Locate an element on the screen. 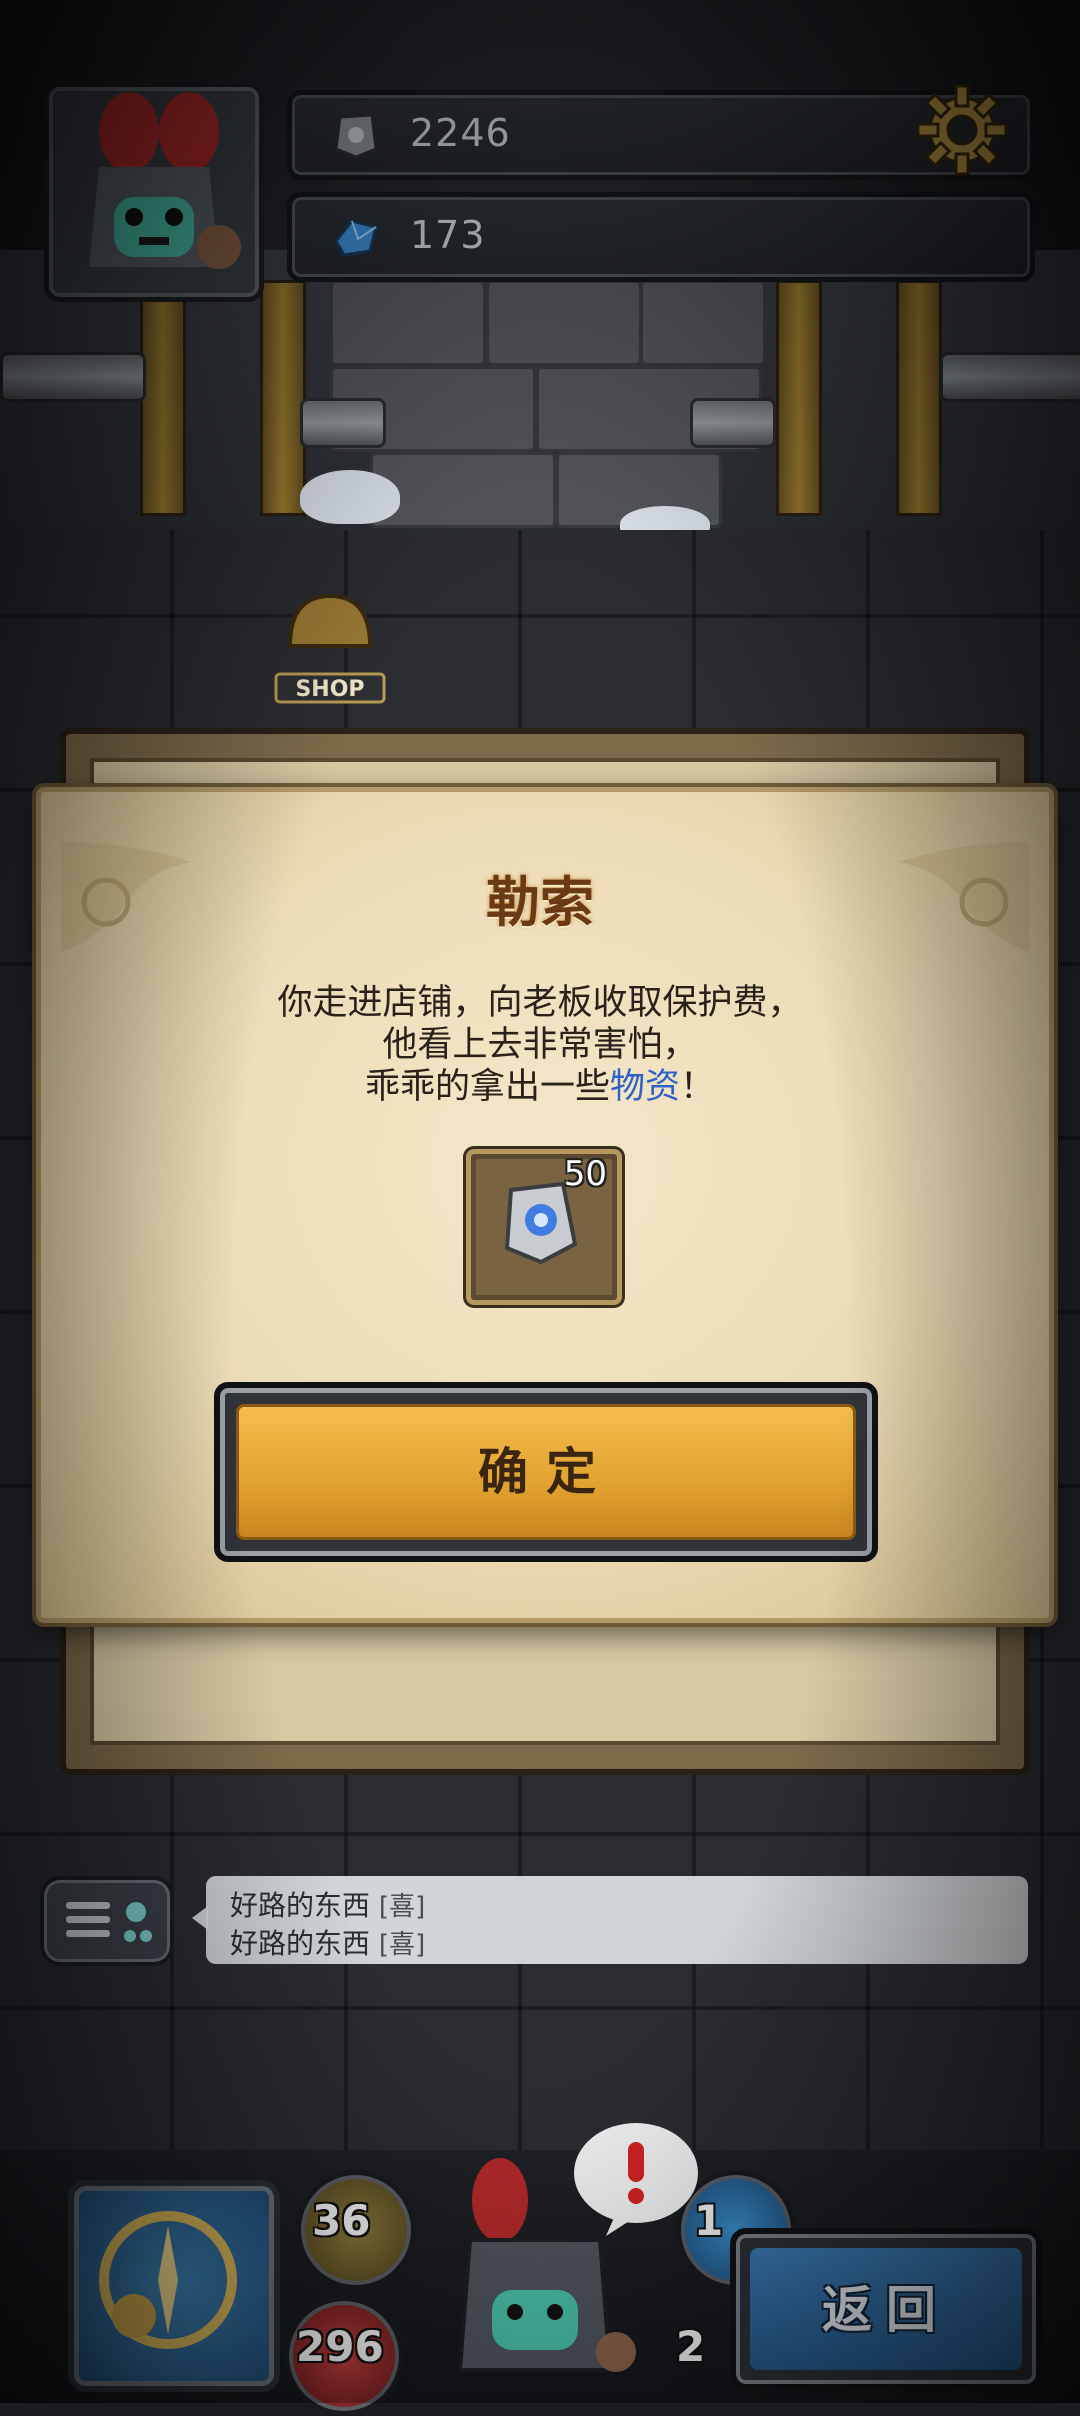 Image resolution: width=1080 pixels, height=2416 pixels. supplies-link: 物资 is located at coordinates (645, 1087).